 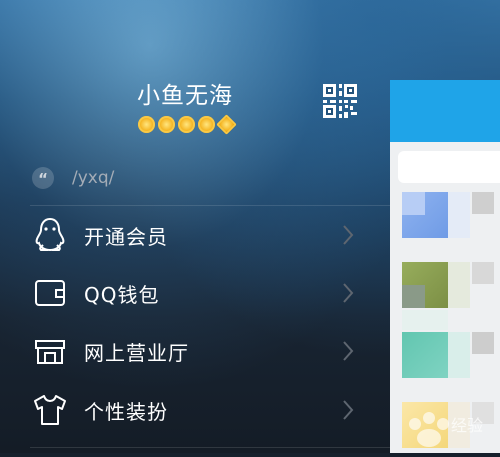 I want to click on signature-row: “ /yxq/, so click(x=73, y=178).